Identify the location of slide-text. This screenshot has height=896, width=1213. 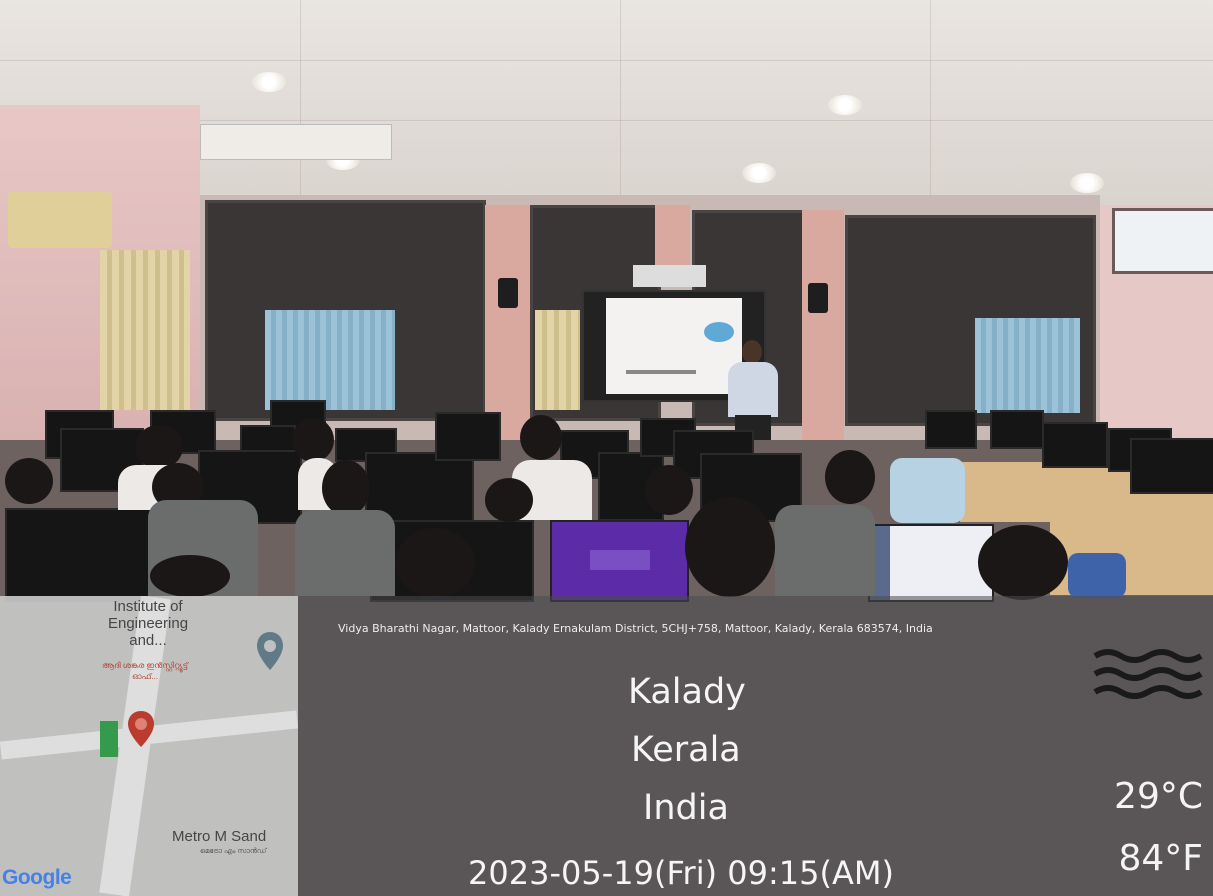
(661, 372).